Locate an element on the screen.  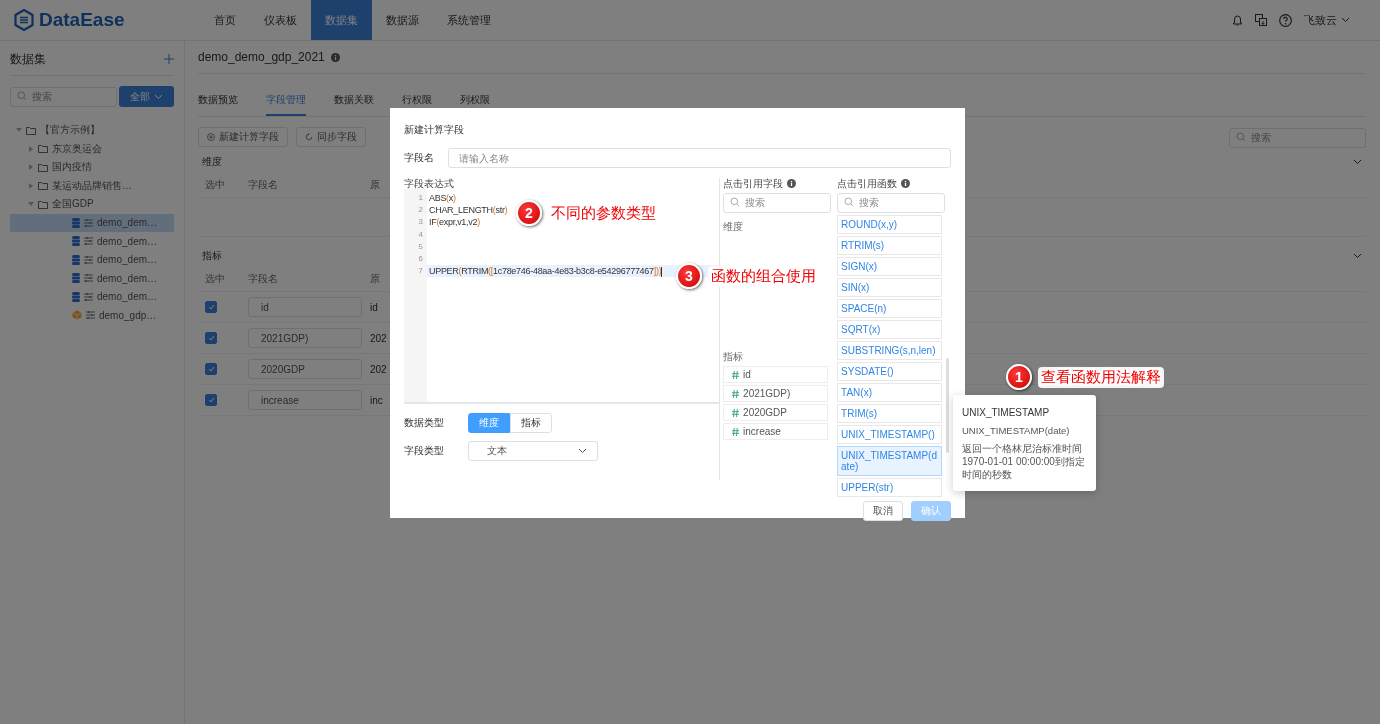
name-input: 请输入名称 is located at coordinates (699, 158).